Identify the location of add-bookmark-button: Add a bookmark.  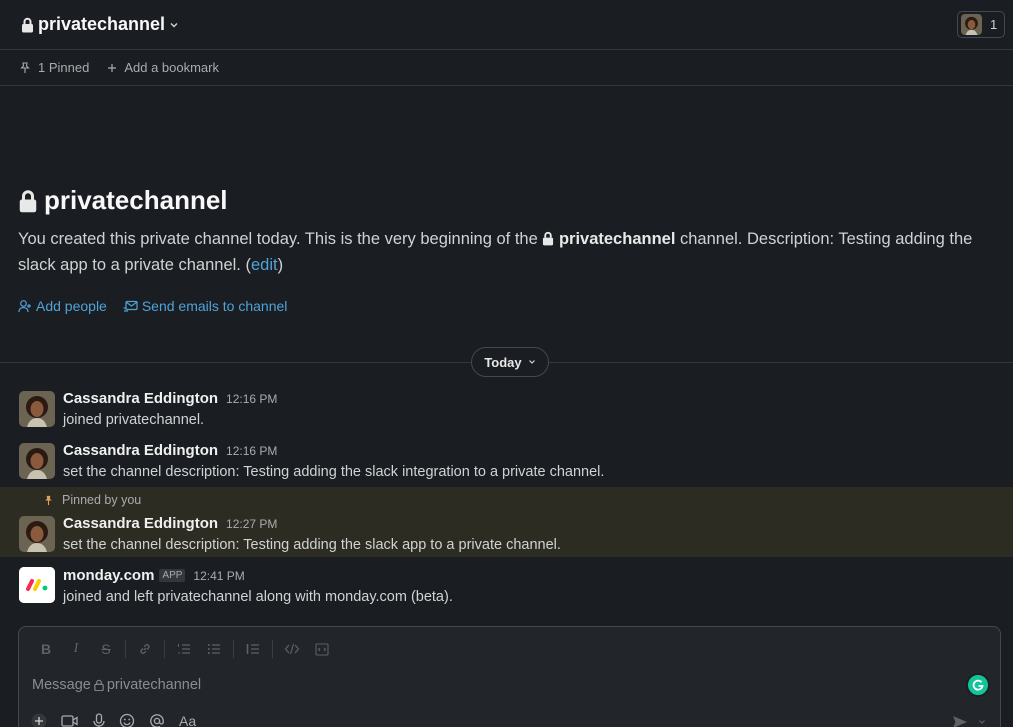
(163, 67).